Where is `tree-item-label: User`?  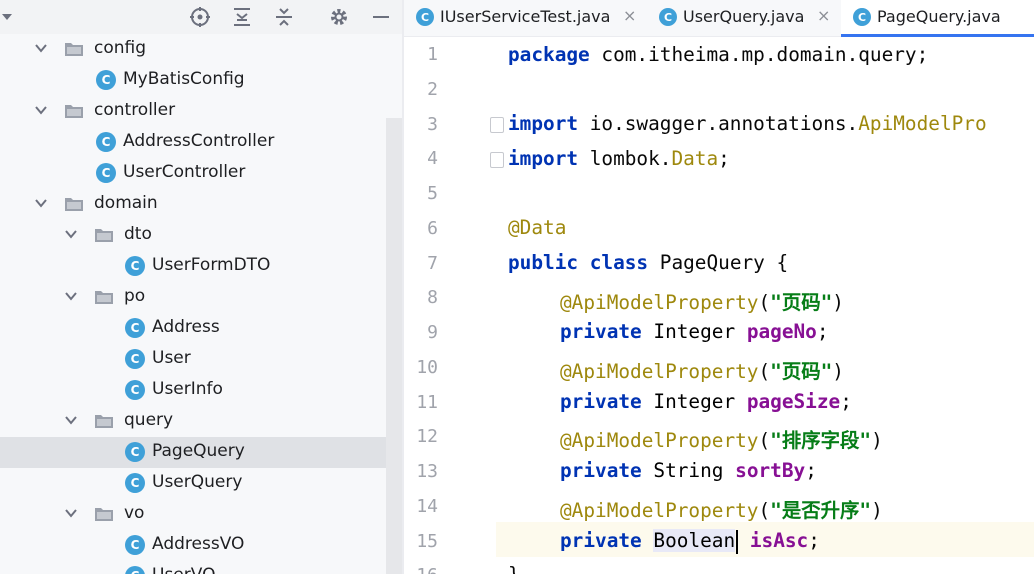
tree-item-label: User is located at coordinates (171, 358).